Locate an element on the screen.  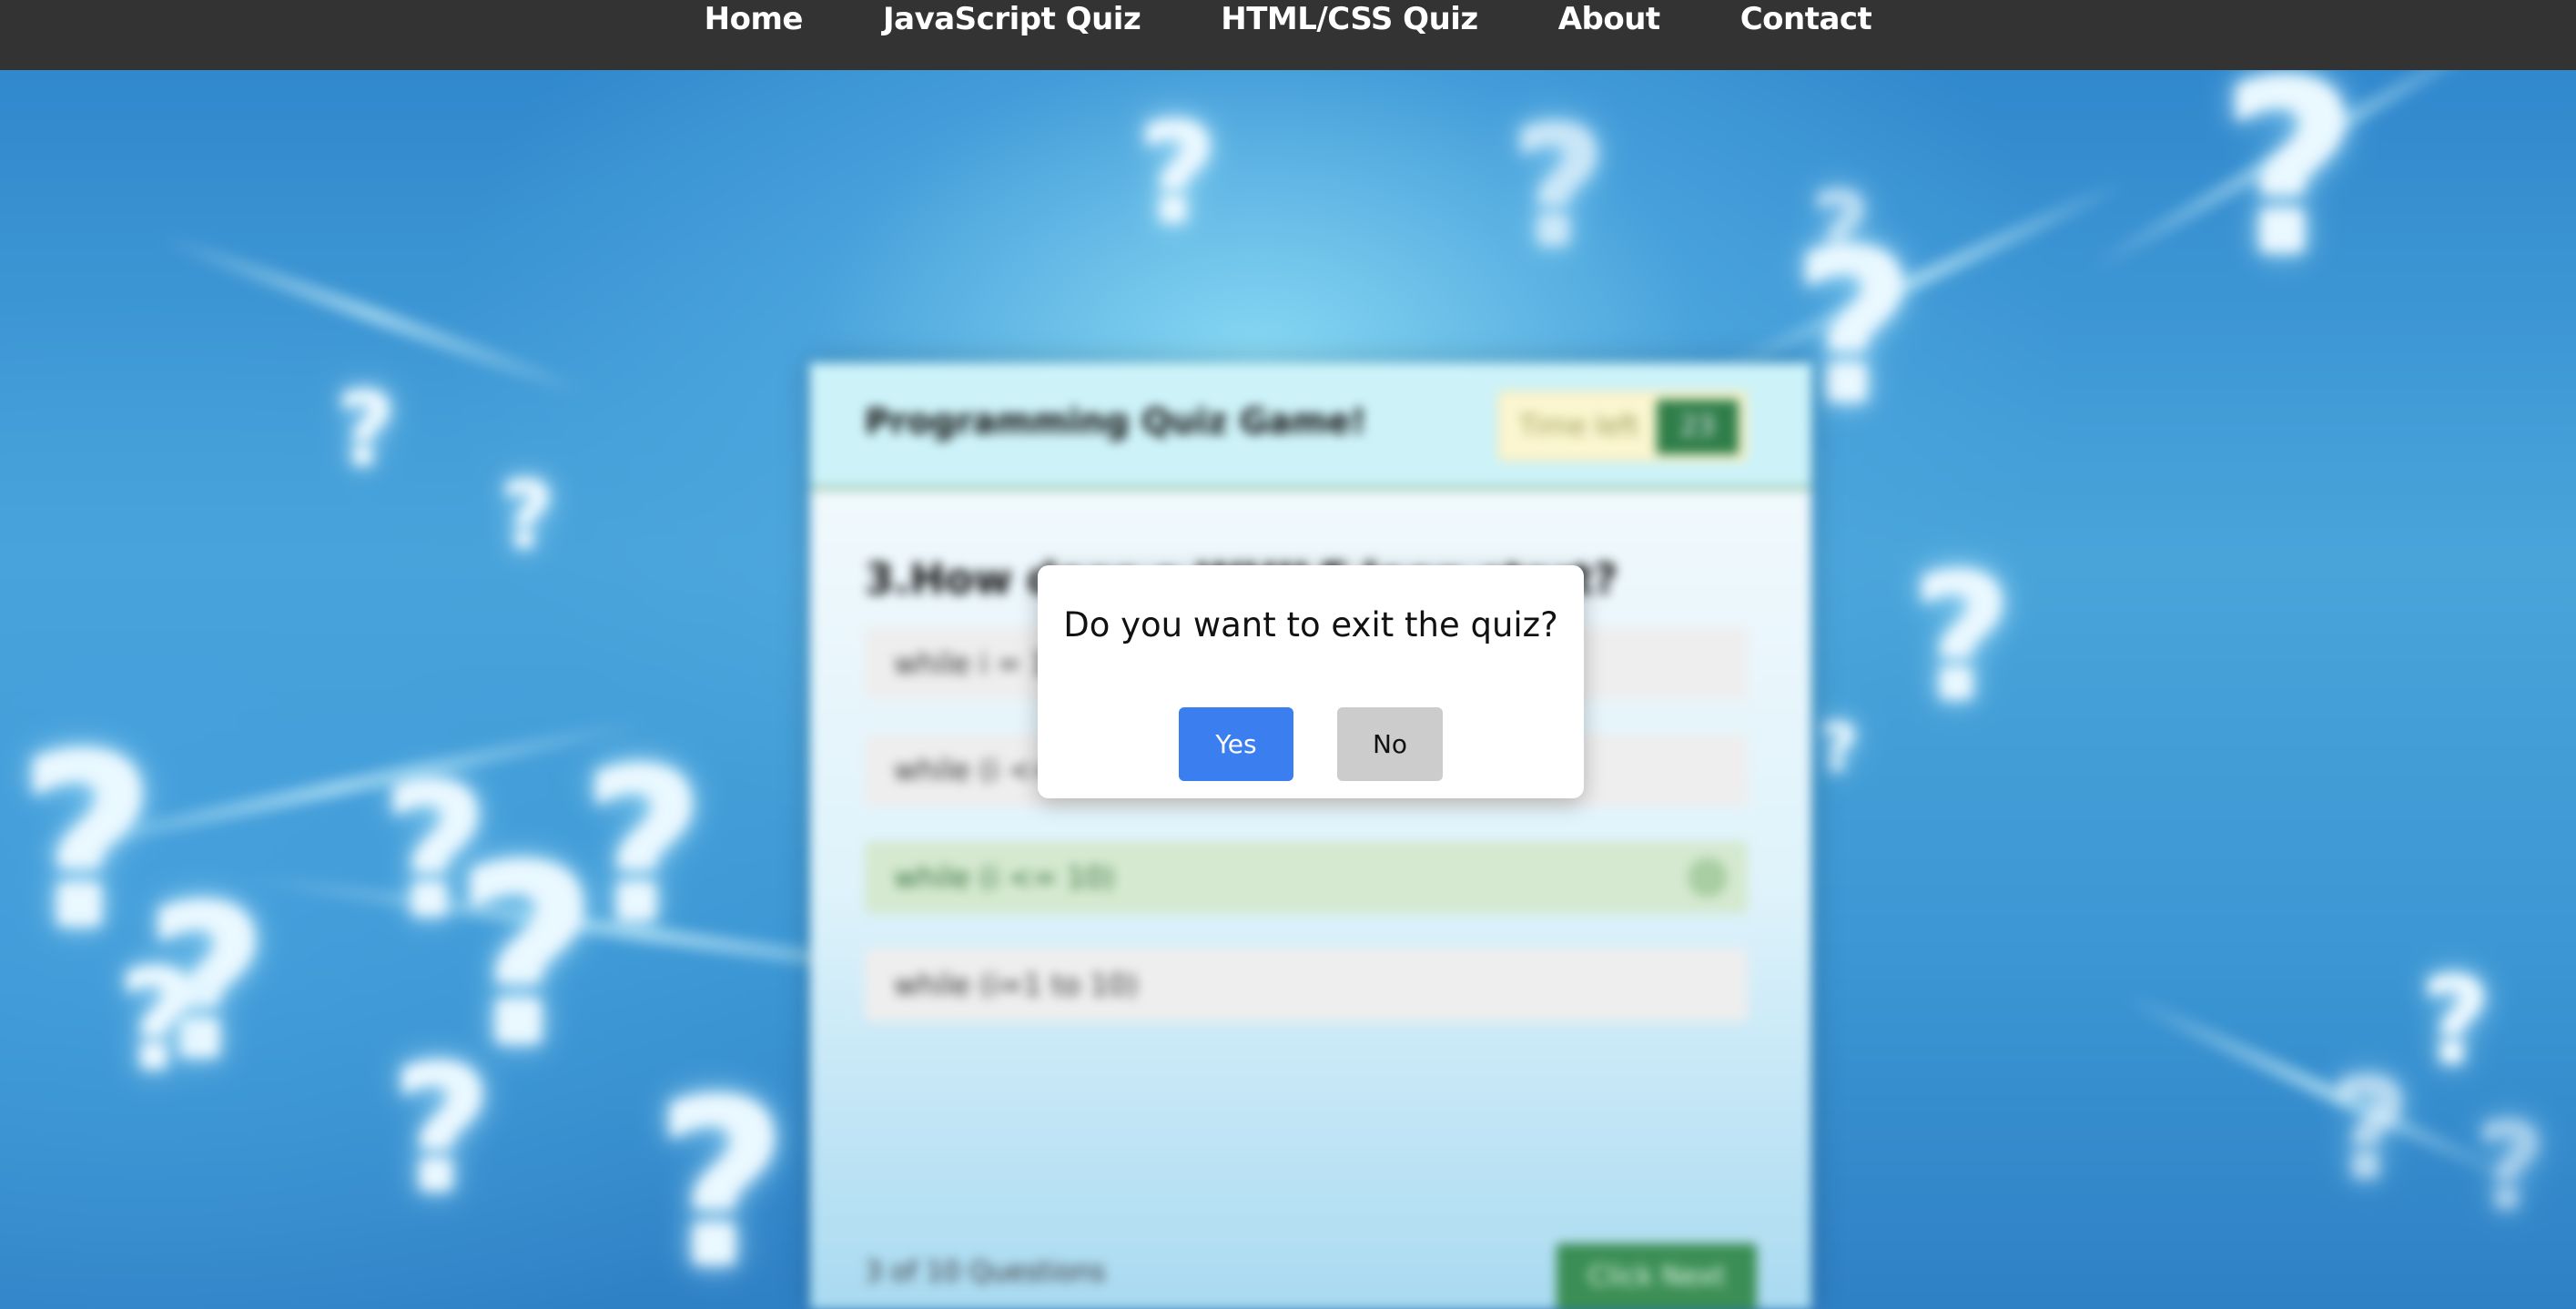
no-button: No is located at coordinates (1390, 744).